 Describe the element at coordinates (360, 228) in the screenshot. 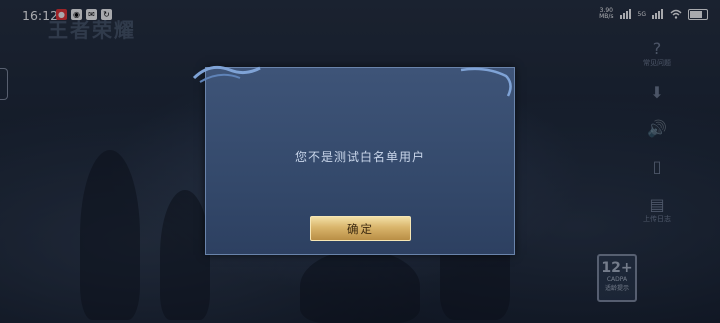

I see `confirm-button: 确定` at that location.